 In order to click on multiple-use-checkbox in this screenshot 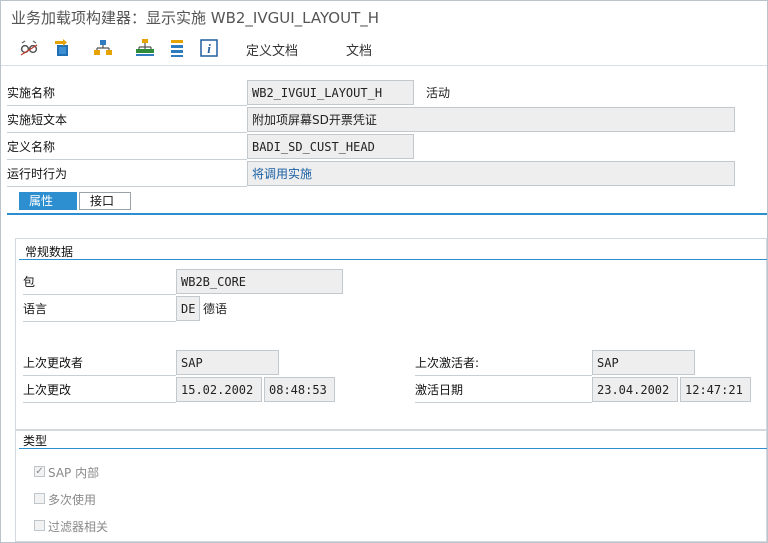, I will do `click(39, 498)`.